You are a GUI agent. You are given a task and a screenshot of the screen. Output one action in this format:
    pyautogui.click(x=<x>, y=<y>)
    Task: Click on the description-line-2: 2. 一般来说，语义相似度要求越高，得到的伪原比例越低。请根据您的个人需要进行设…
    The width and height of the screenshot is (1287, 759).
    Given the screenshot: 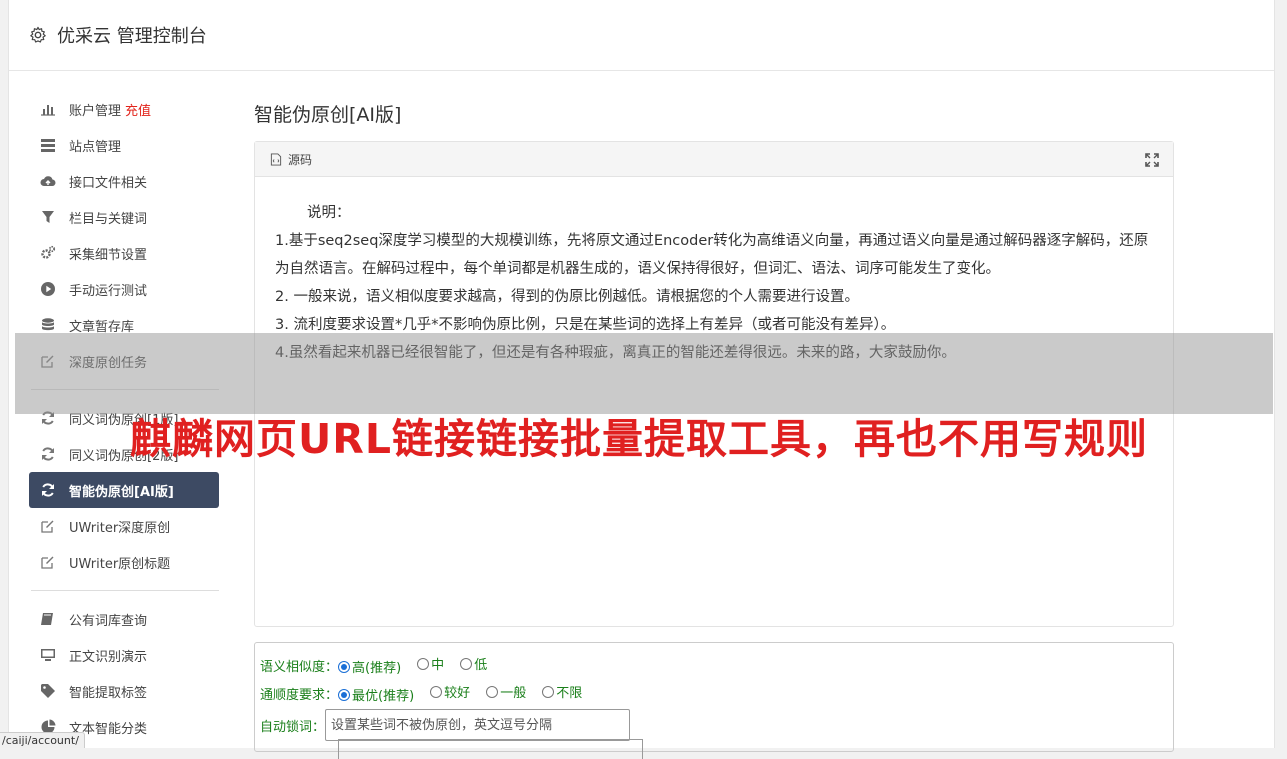 What is the action you would take?
    pyautogui.click(x=567, y=297)
    